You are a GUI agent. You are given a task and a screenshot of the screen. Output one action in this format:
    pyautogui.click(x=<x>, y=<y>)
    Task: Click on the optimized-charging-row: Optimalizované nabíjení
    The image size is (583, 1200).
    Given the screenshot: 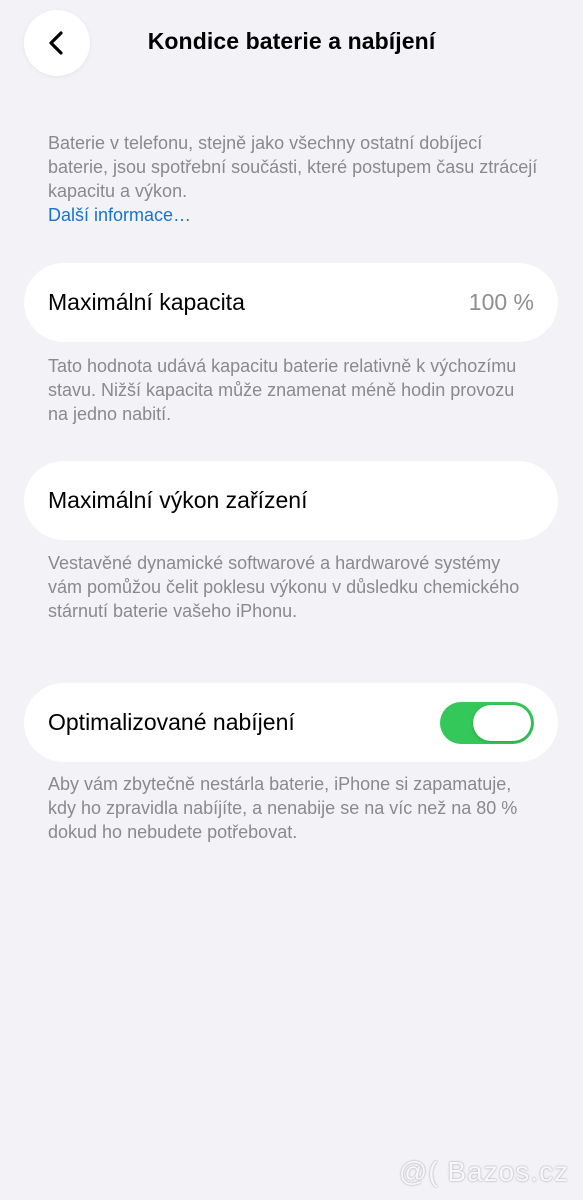 What is the action you would take?
    pyautogui.click(x=291, y=722)
    